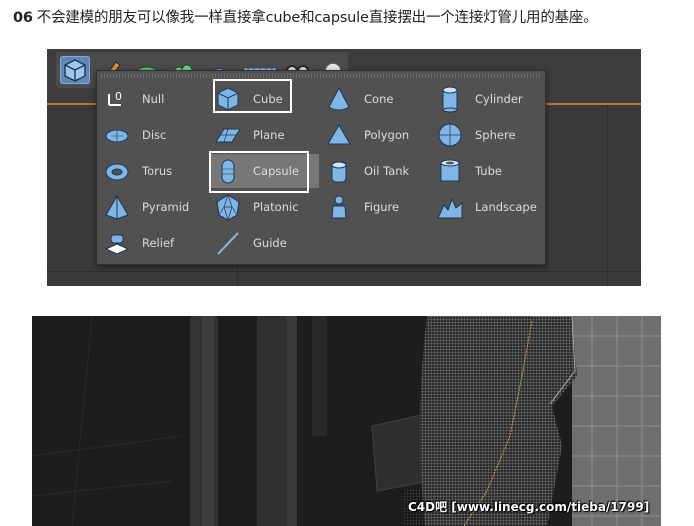  Describe the element at coordinates (23, 18) in the screenshot. I see `step-number: 06` at that location.